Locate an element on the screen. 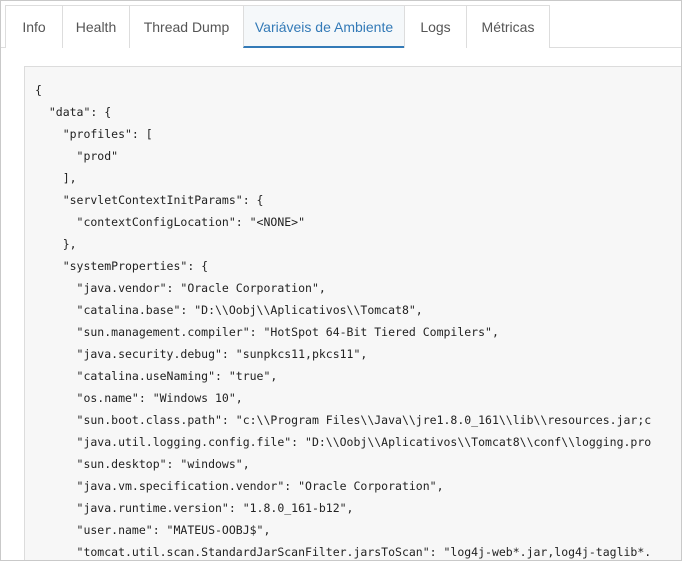 This screenshot has width=682, height=561. code-line: "contextConfigLocation": "<NONE>" is located at coordinates (170, 222).